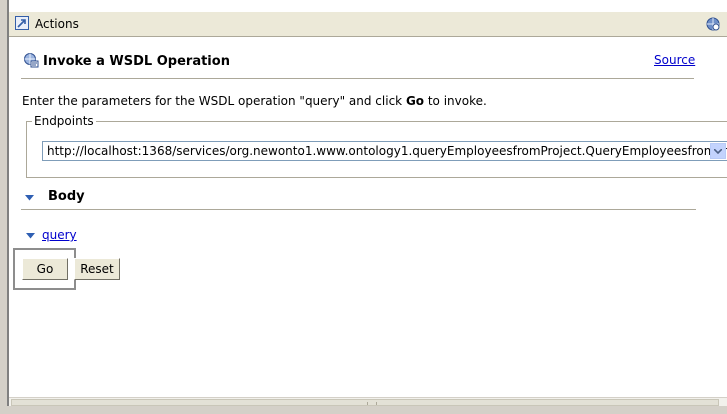 This screenshot has height=414, width=727. What do you see at coordinates (136, 61) in the screenshot?
I see `page-title: Invoke a WSDL Operation` at bounding box center [136, 61].